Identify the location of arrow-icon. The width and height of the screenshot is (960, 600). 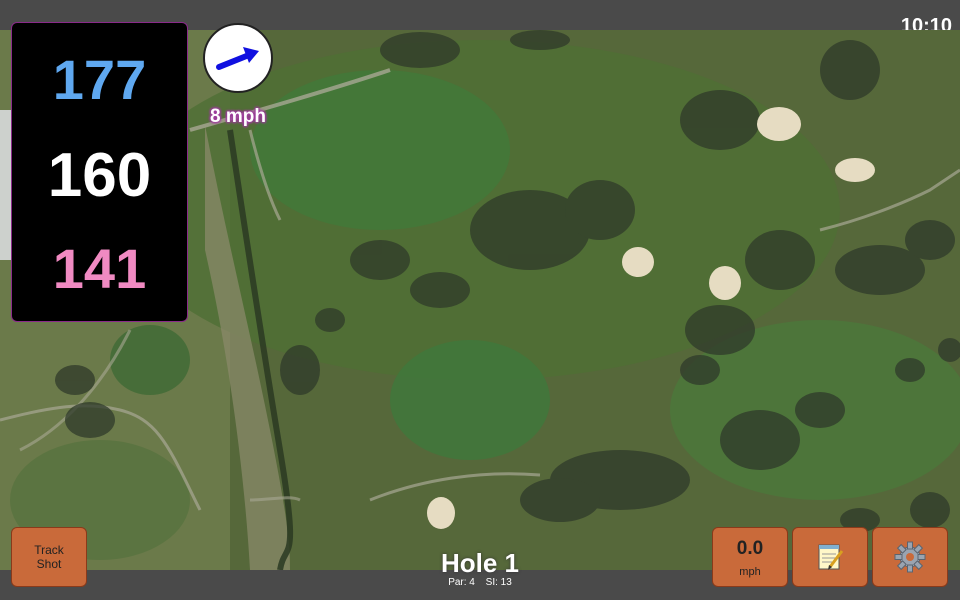
(237, 58).